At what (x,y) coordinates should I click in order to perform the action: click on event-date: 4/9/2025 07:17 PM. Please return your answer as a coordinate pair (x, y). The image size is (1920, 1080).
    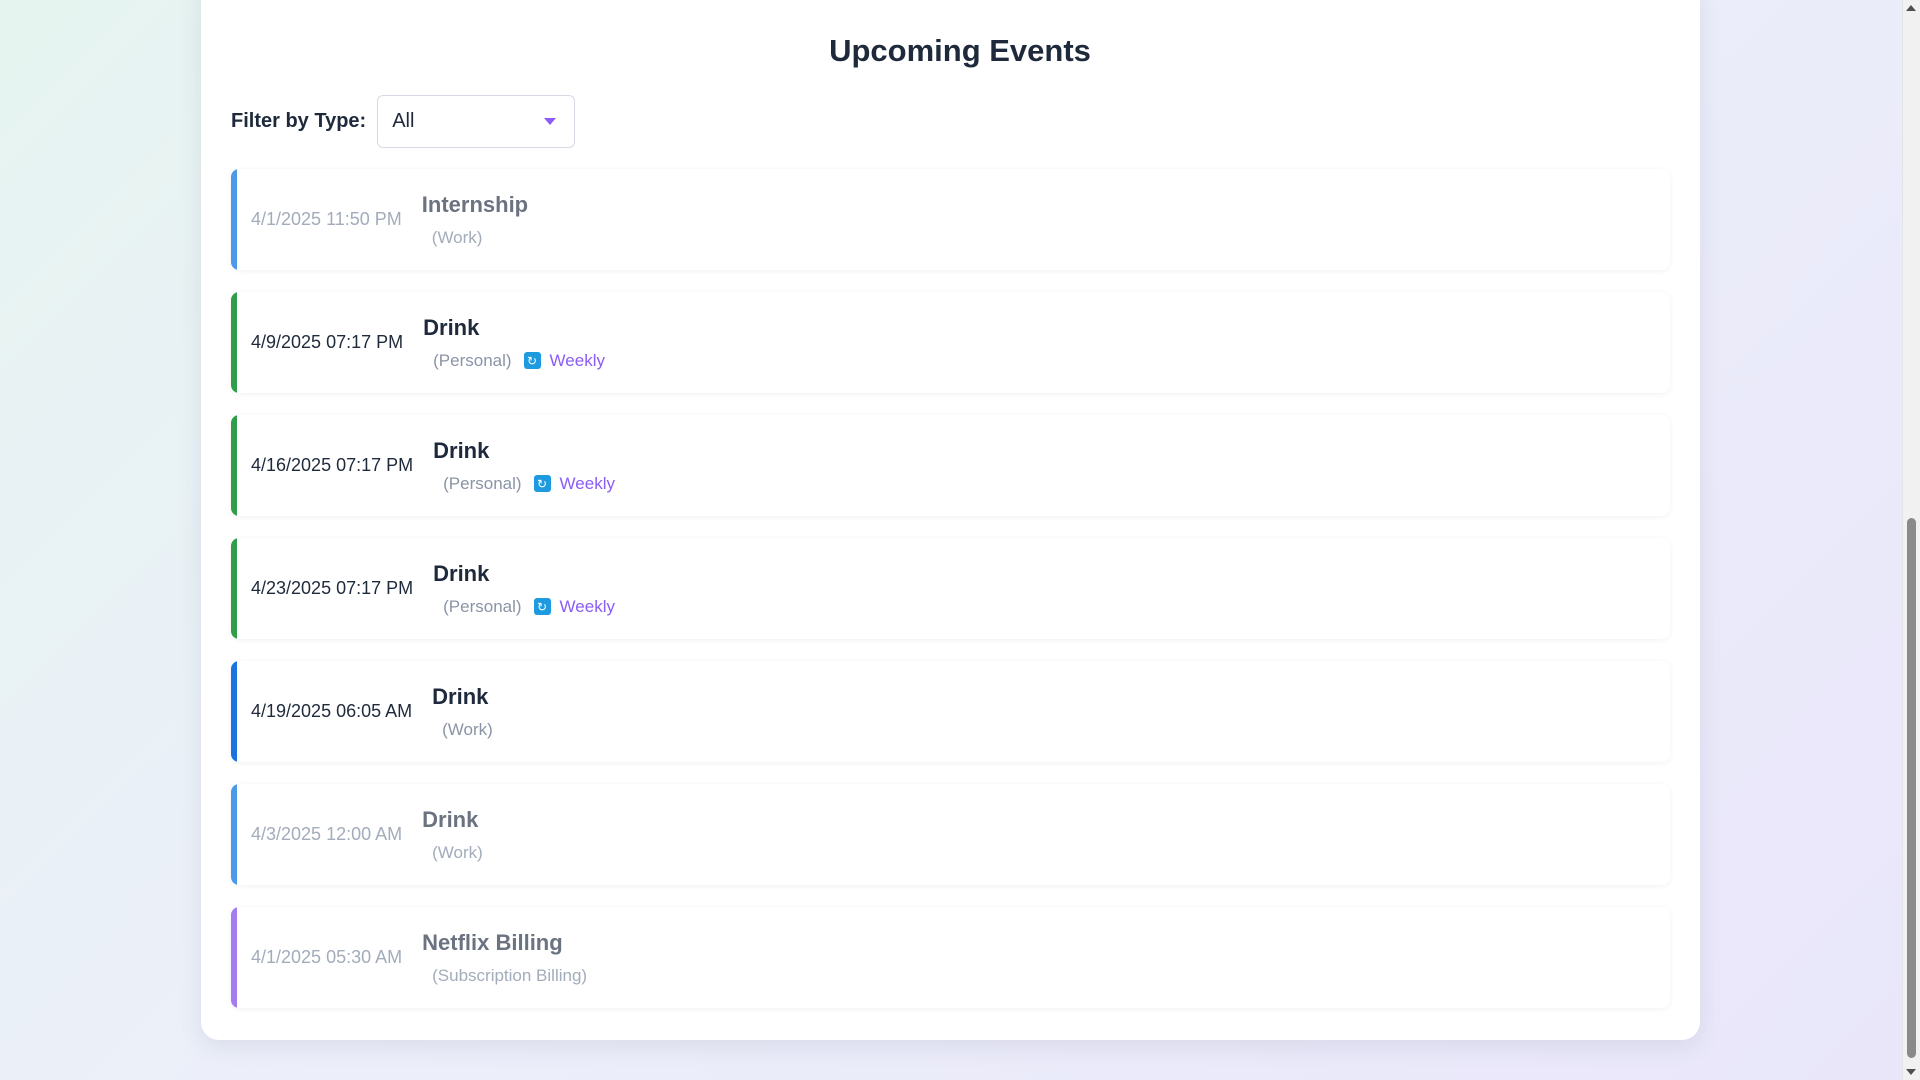
    Looking at the image, I should click on (327, 342).